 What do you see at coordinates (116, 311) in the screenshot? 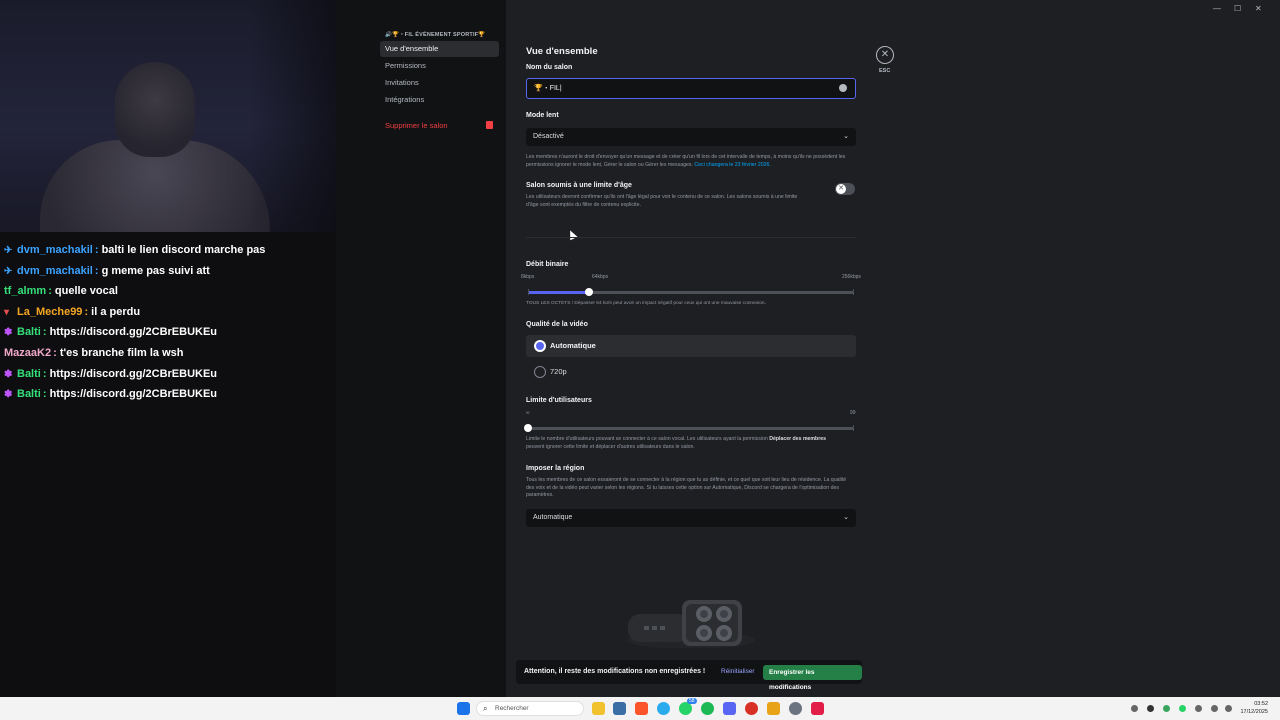
I see `chat-message-text: il a perdu` at bounding box center [116, 311].